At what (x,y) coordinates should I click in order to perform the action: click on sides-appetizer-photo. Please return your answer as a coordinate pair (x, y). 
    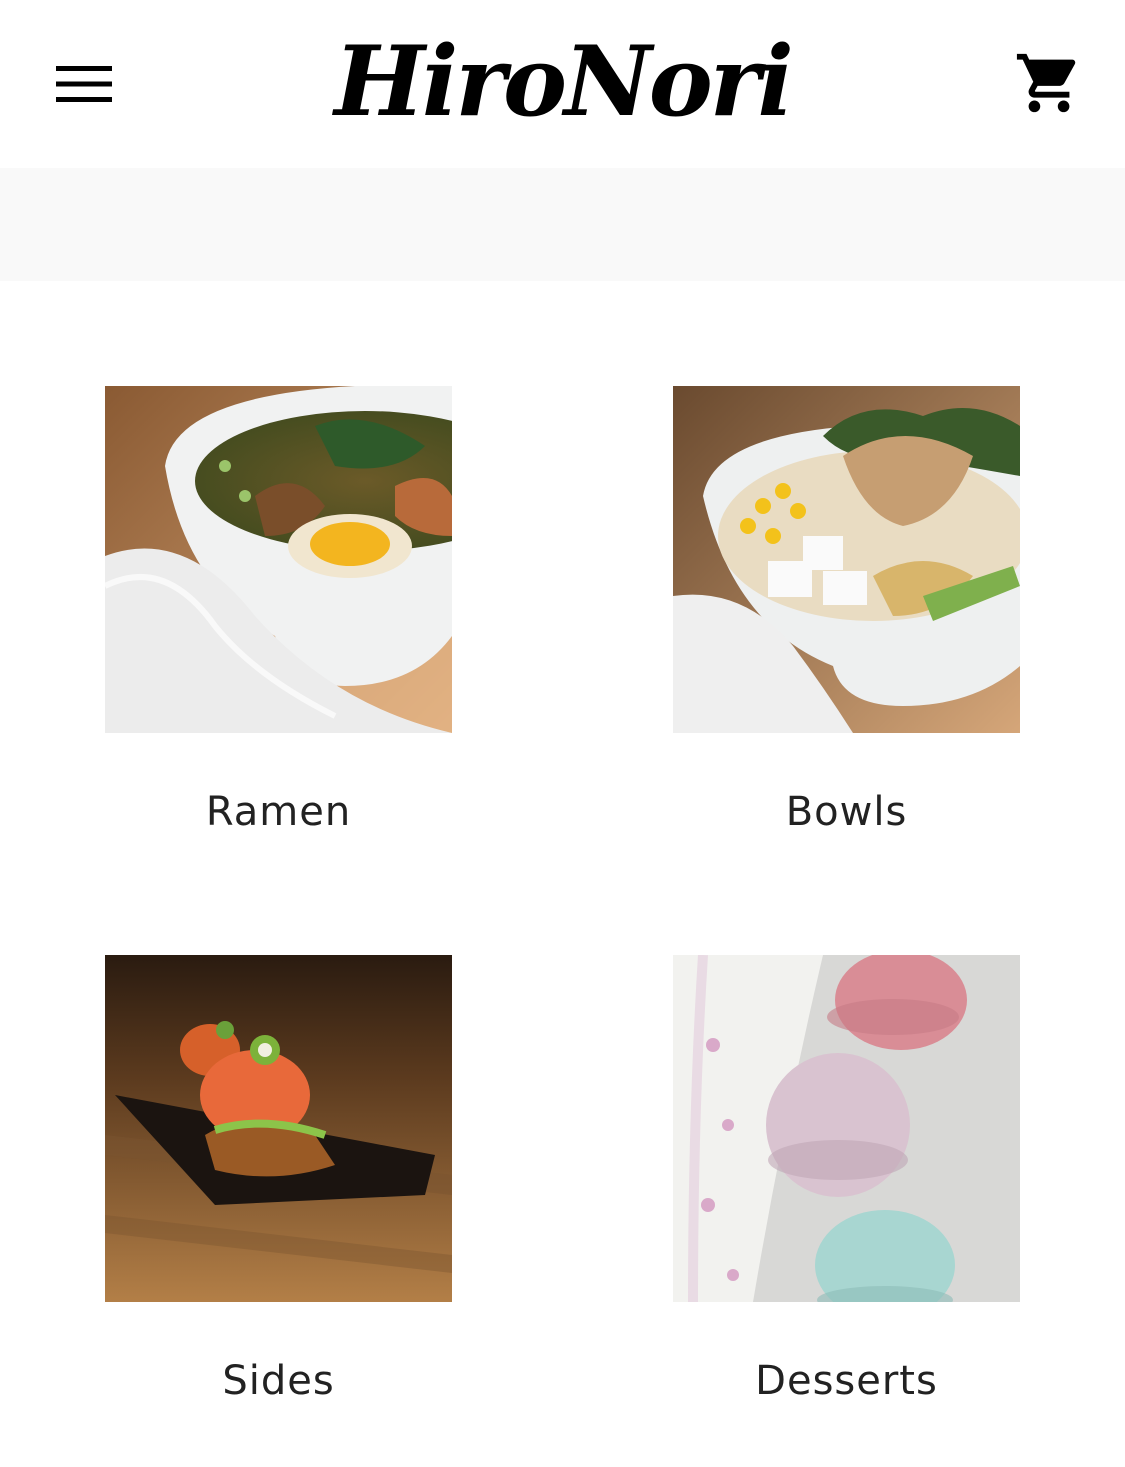
    Looking at the image, I should click on (278, 1128).